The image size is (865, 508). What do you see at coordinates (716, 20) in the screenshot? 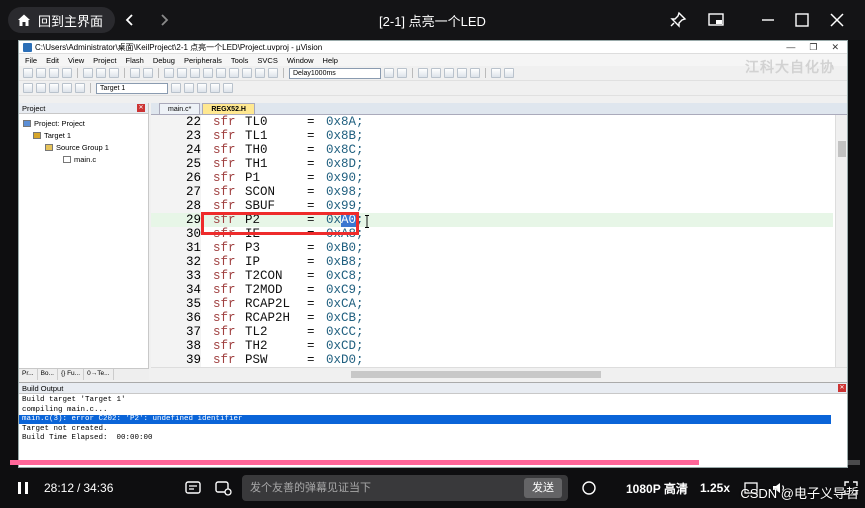
I see `mini-window-icon` at bounding box center [716, 20].